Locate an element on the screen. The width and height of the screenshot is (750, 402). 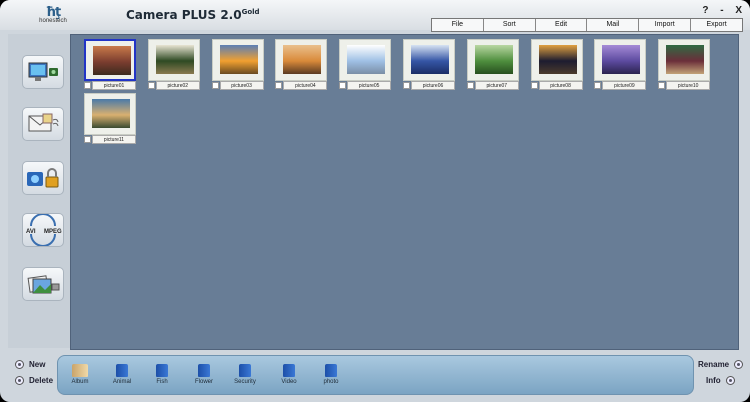
thumbnail-caption: picture08 is located at coordinates (560, 85).